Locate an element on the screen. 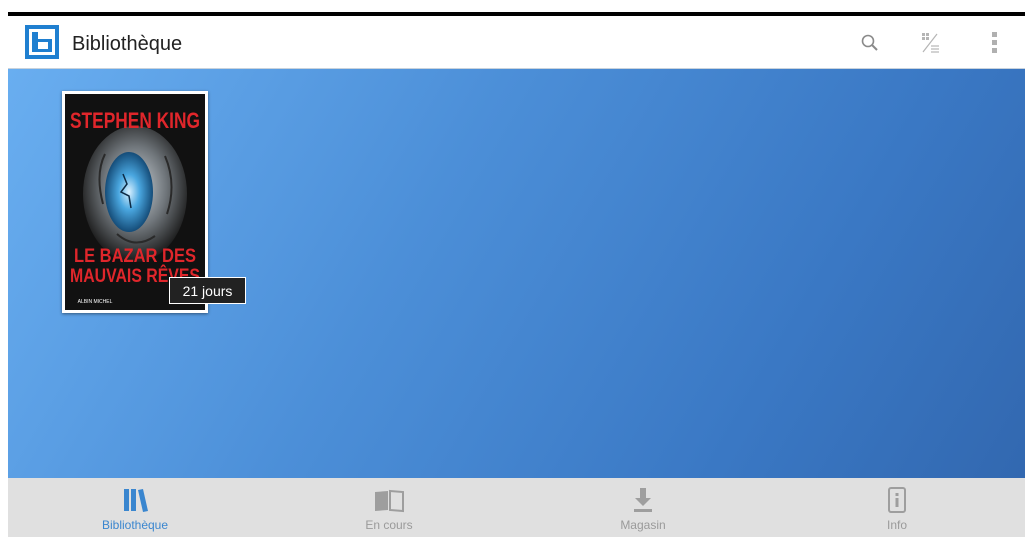 The width and height of the screenshot is (1025, 537). tab-library: Bibliothèque is located at coordinates (135, 507).